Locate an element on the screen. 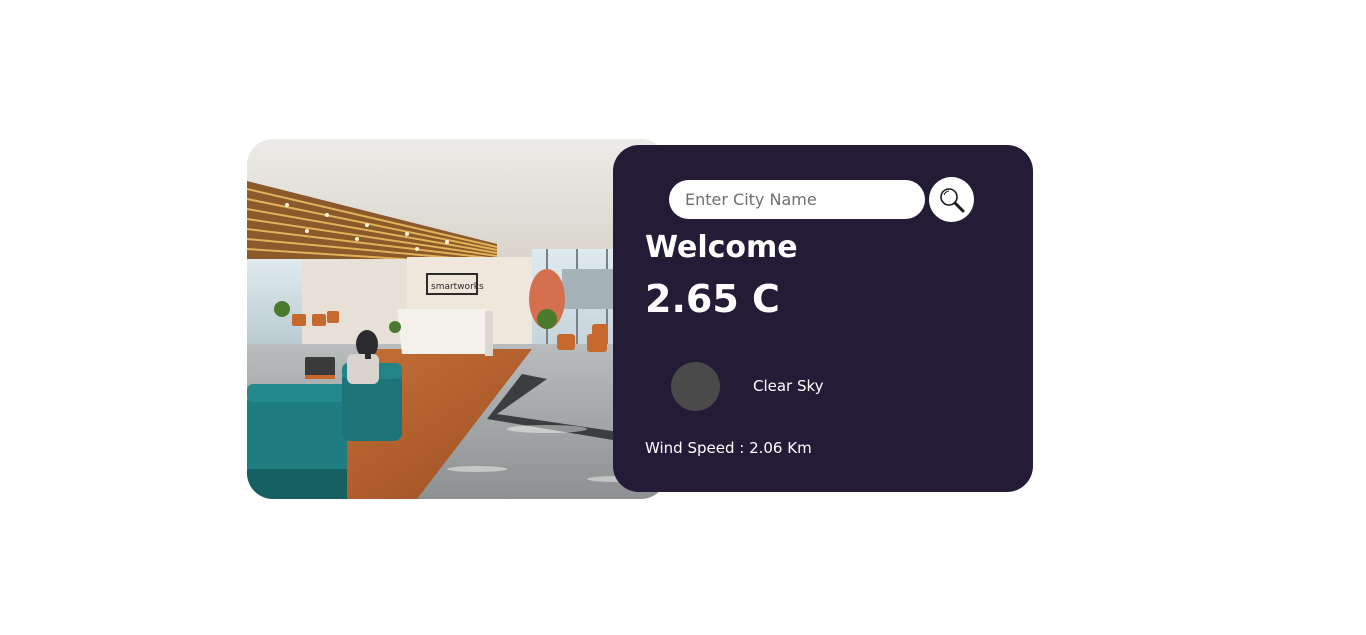  temperature-value: 2.65 C is located at coordinates (712, 299).